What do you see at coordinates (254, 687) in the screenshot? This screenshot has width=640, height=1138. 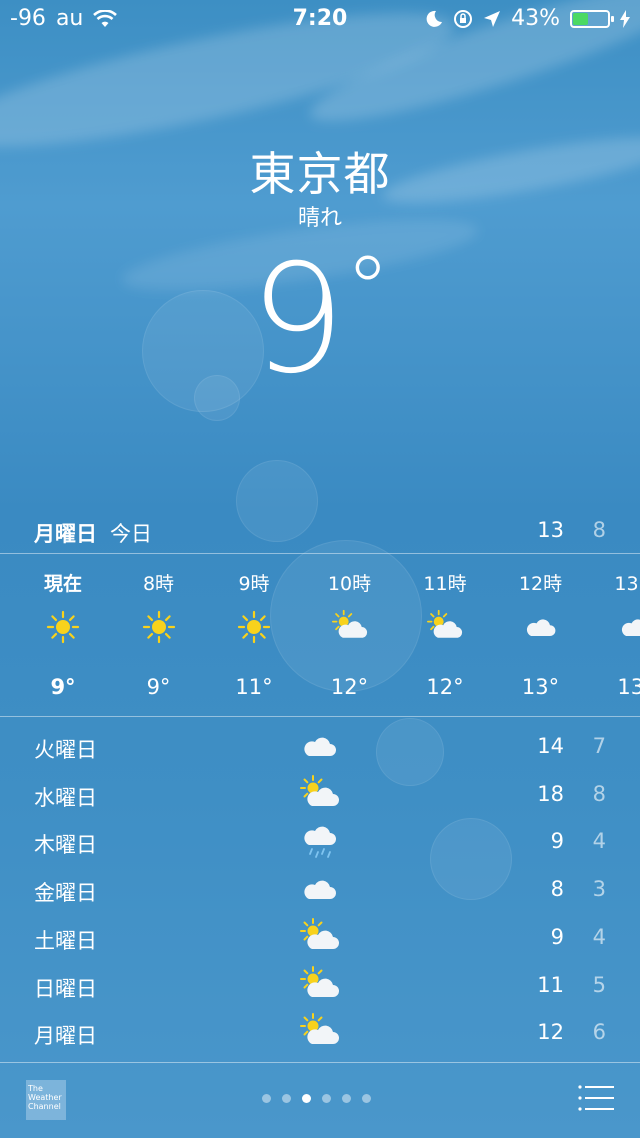 I see `hour-temperature: 11°` at bounding box center [254, 687].